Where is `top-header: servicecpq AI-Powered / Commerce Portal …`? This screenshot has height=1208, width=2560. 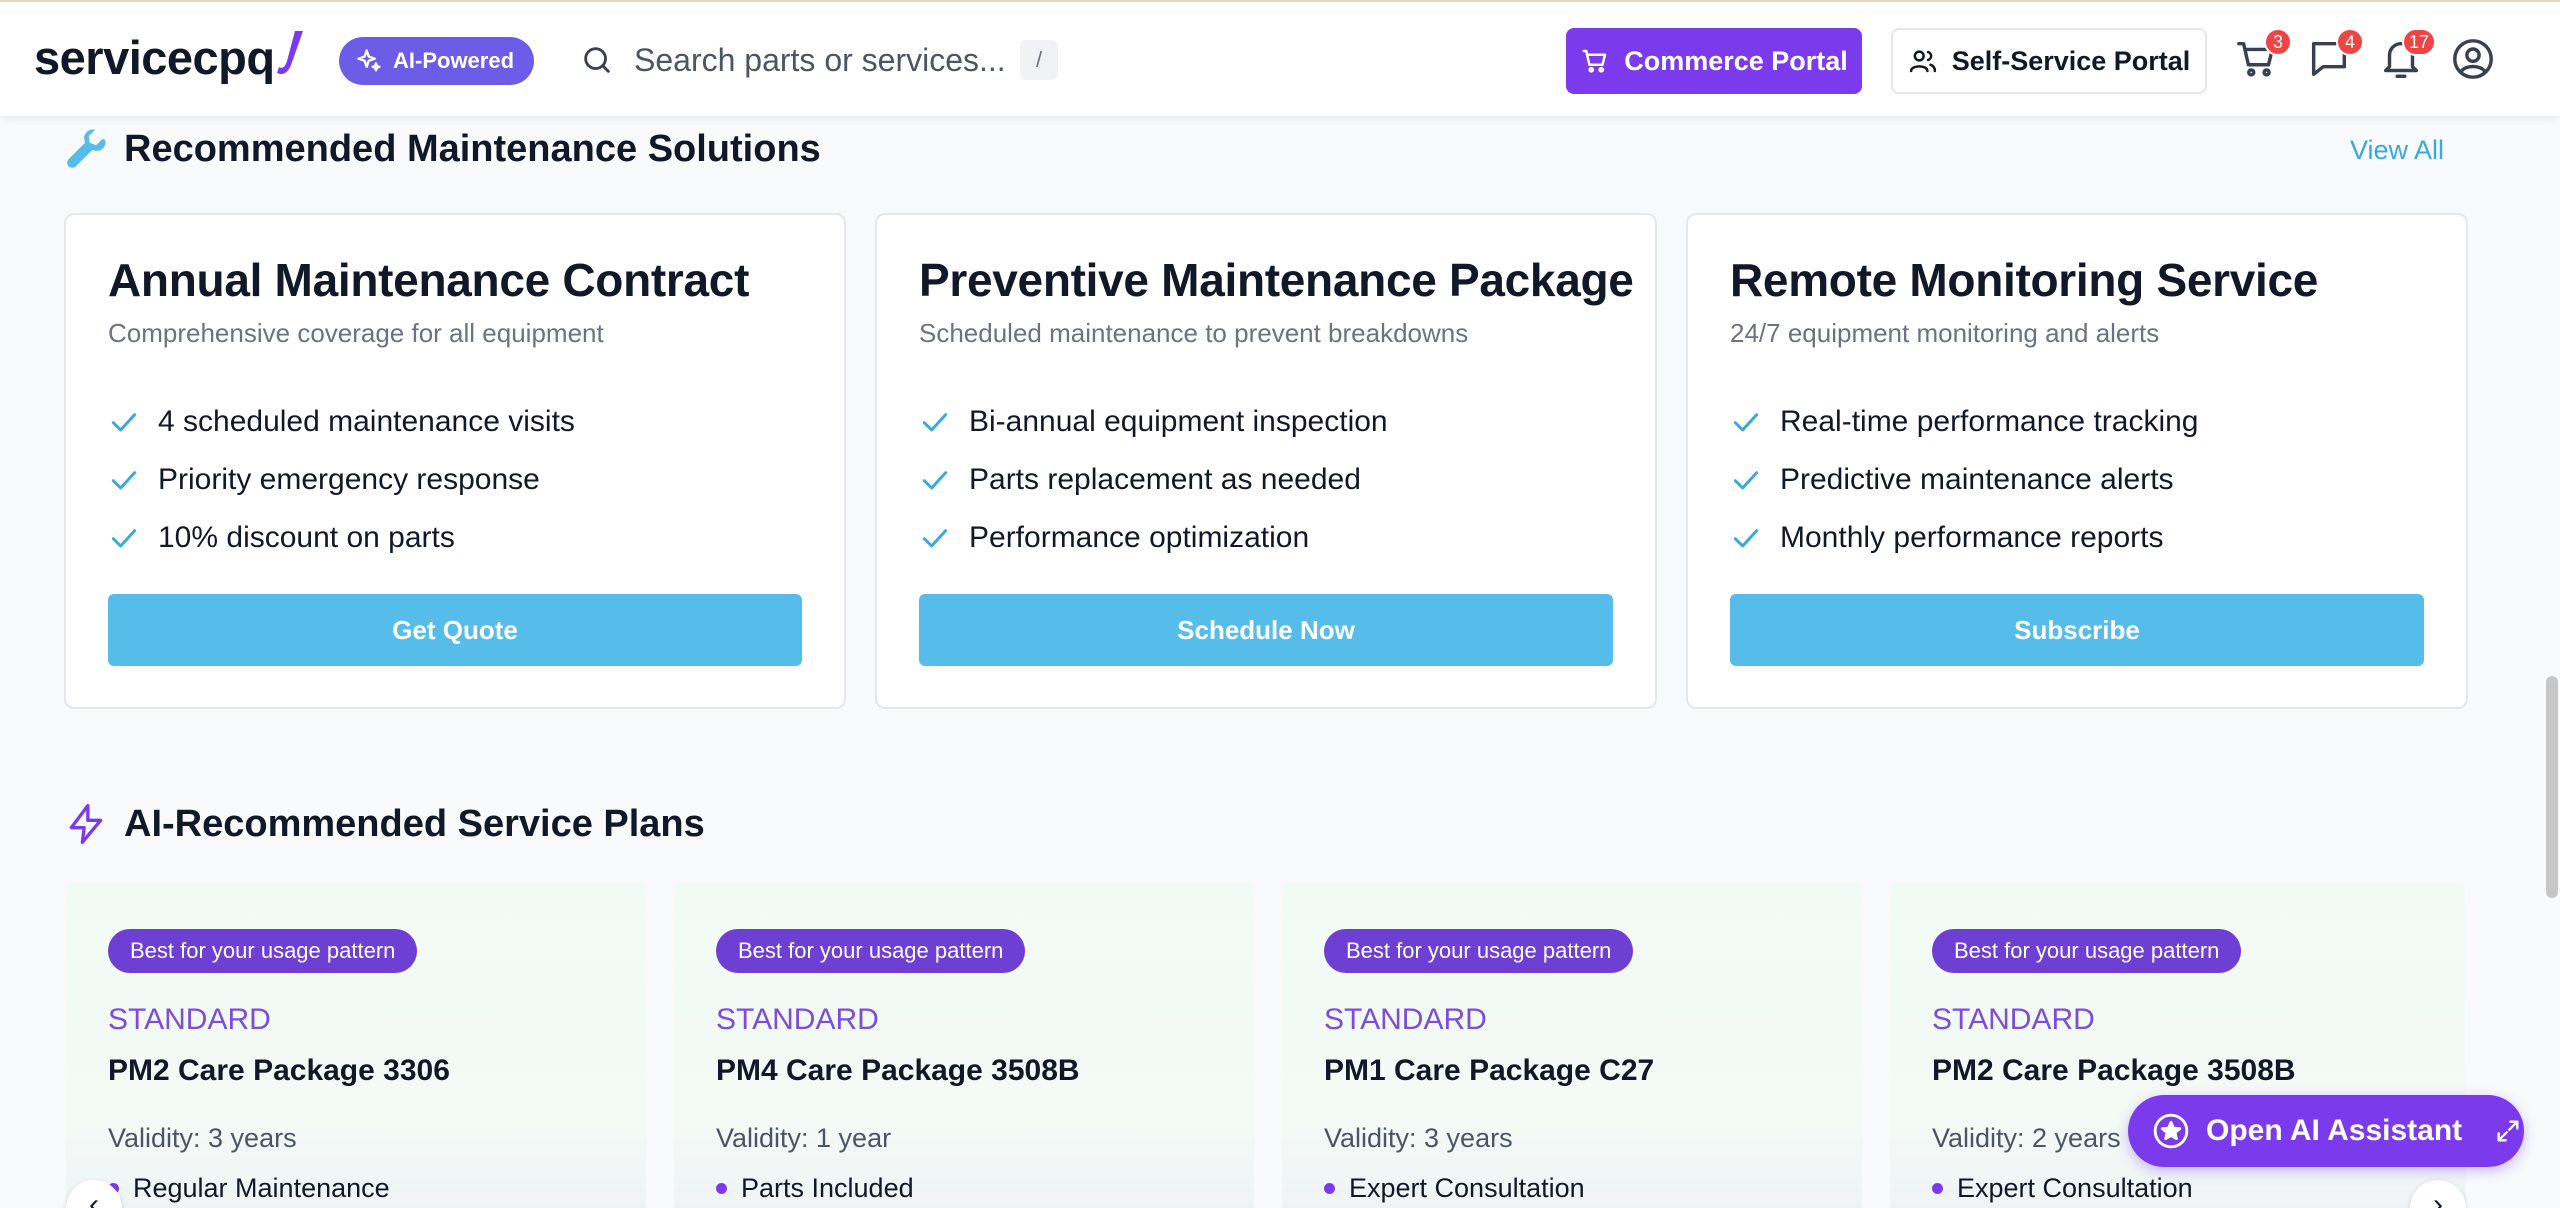
top-header: servicecpq AI-Powered / Commerce Portal … is located at coordinates (1280, 58).